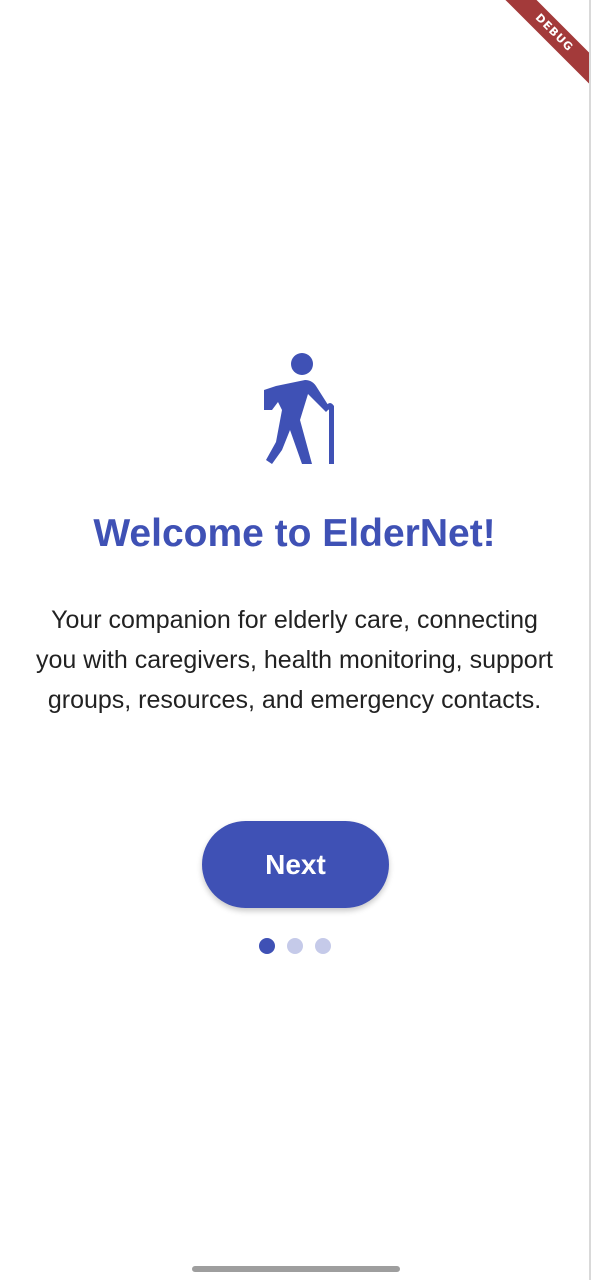 This screenshot has height=1280, width=591. I want to click on welcome-title: Welcome to ElderNet!, so click(294, 533).